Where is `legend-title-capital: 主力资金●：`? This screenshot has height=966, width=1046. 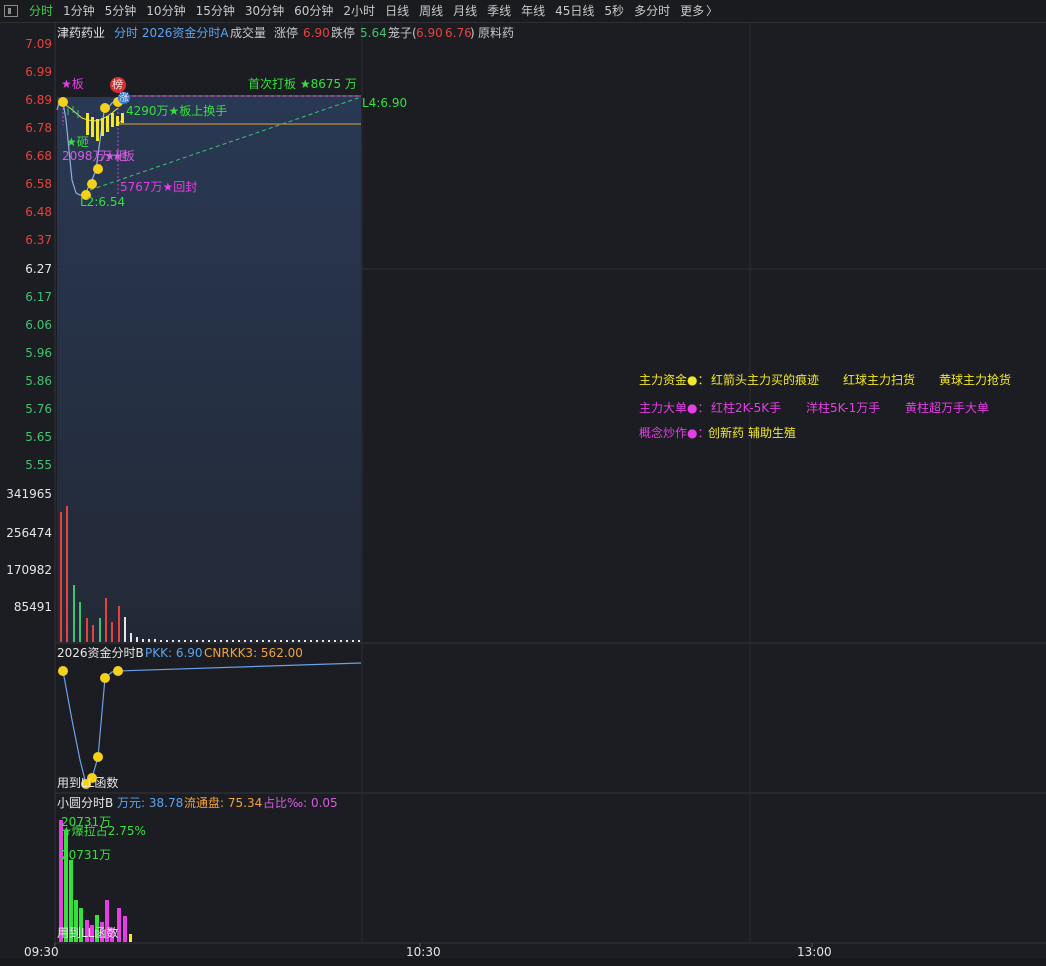
legend-title-capital: 主力资金●： is located at coordinates (674, 380).